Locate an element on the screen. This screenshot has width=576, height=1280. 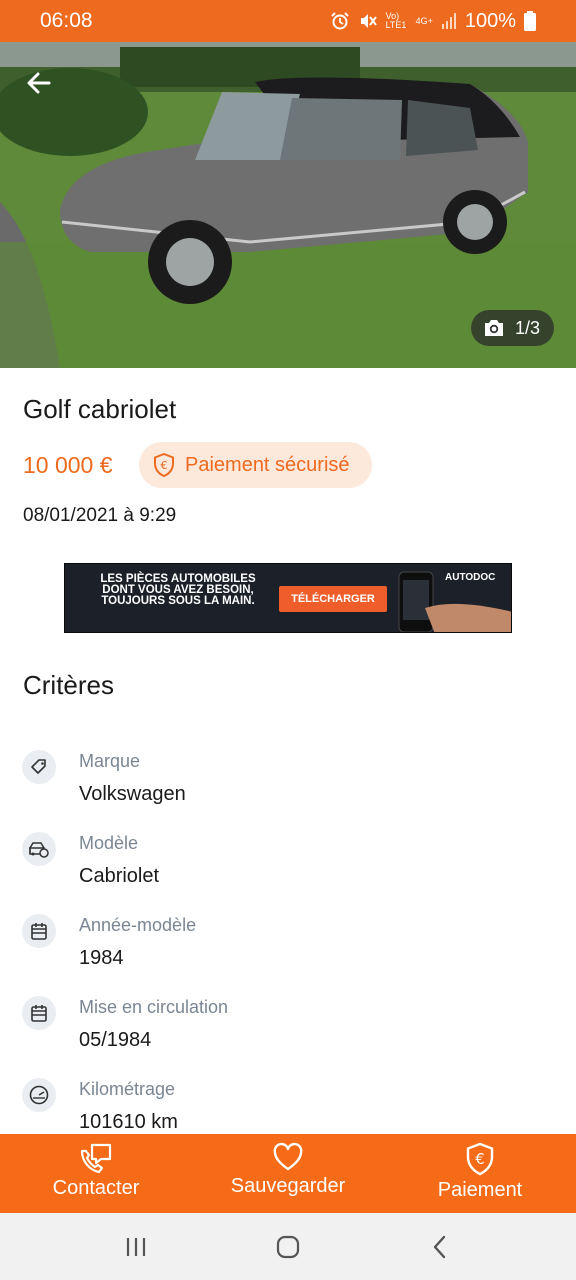
criteria-value: 1984 is located at coordinates (101, 958).